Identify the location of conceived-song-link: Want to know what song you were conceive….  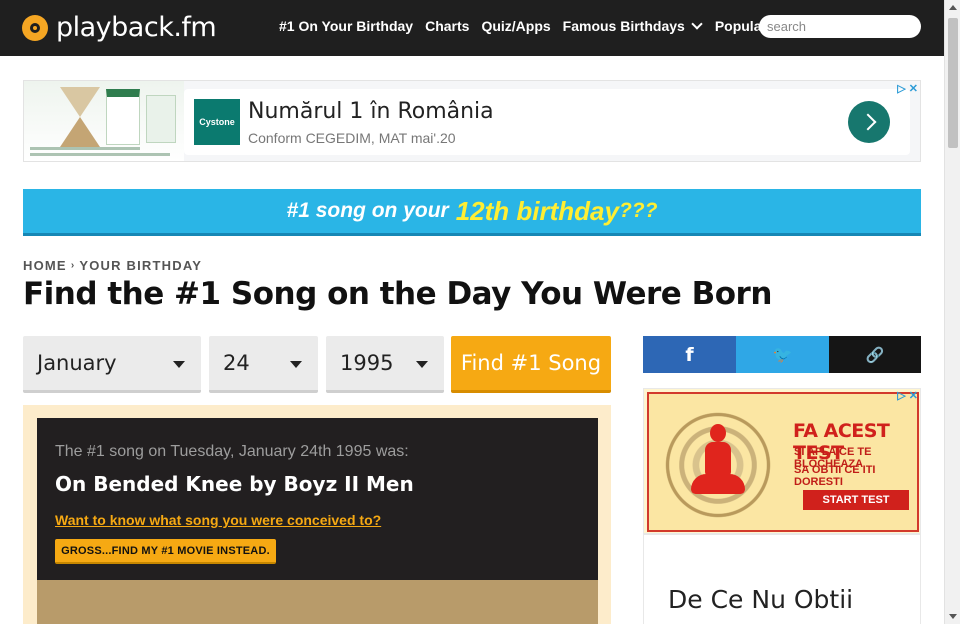
(218, 520).